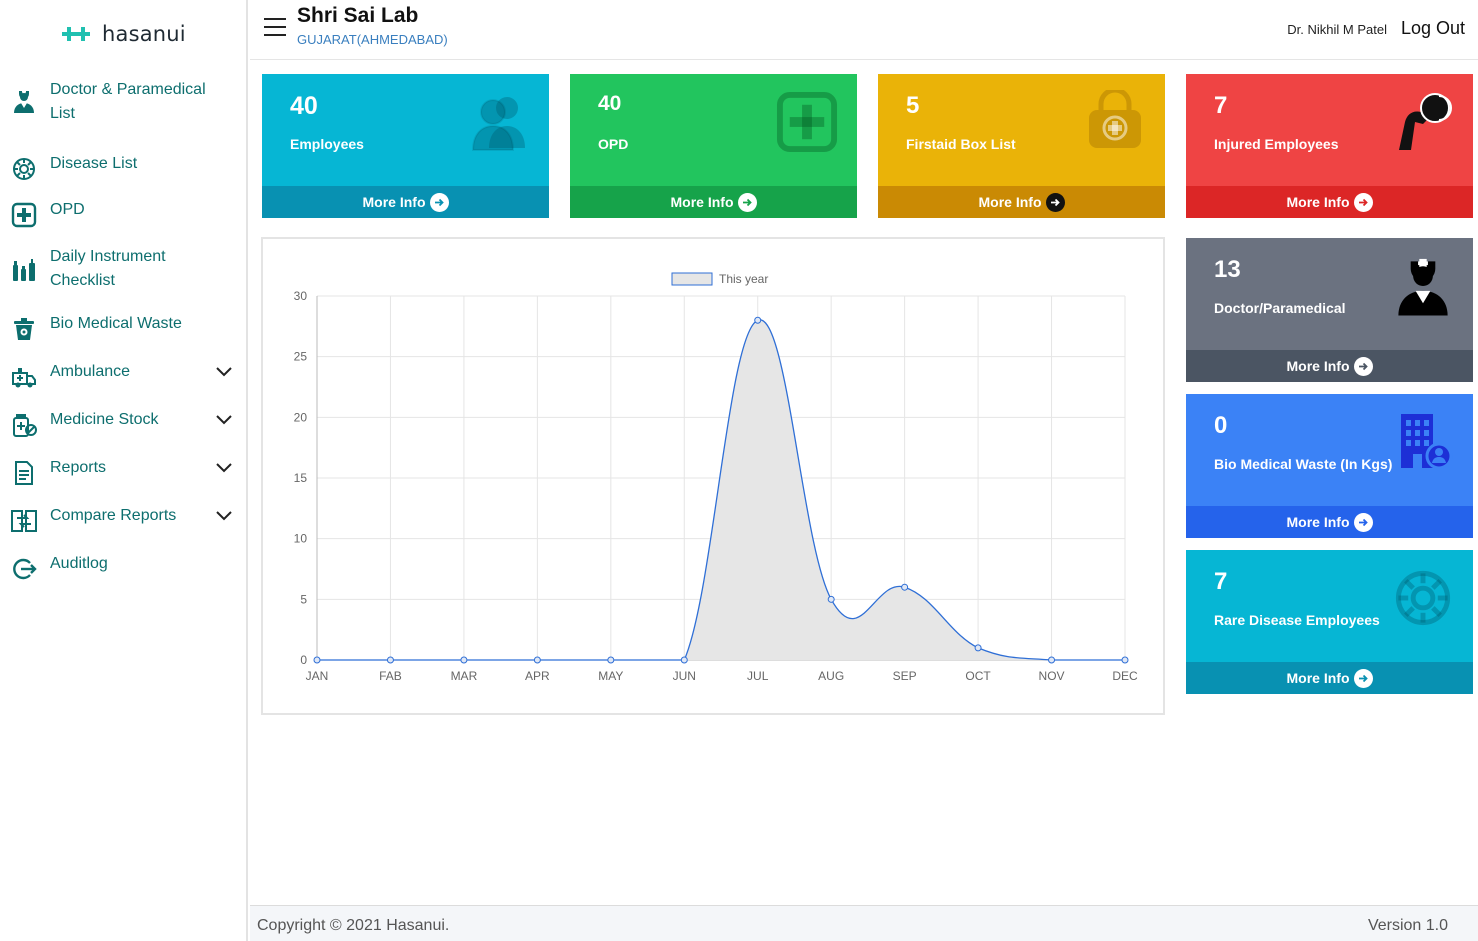 The height and width of the screenshot is (941, 1478). Describe the element at coordinates (713, 146) in the screenshot. I see `stat-card-opd: 40 OPD More Info` at that location.